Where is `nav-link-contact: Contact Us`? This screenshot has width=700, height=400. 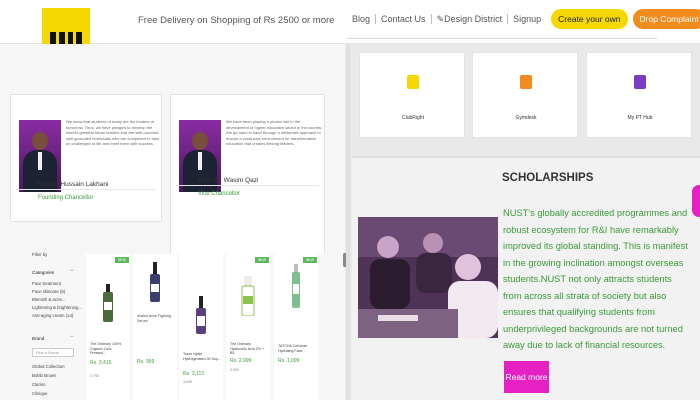 nav-link-contact: Contact Us is located at coordinates (404, 19).